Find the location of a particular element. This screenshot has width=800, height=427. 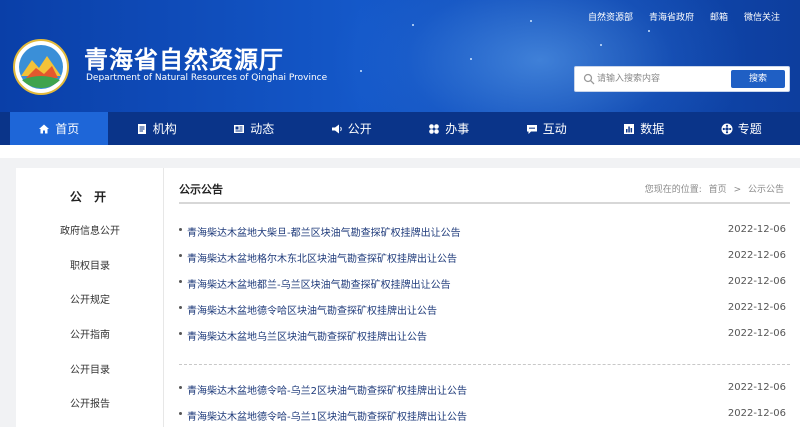

news-title: 青海柴达木盆地德令哈区块油气勘查探矿权挂牌出让公告 is located at coordinates (312, 309).